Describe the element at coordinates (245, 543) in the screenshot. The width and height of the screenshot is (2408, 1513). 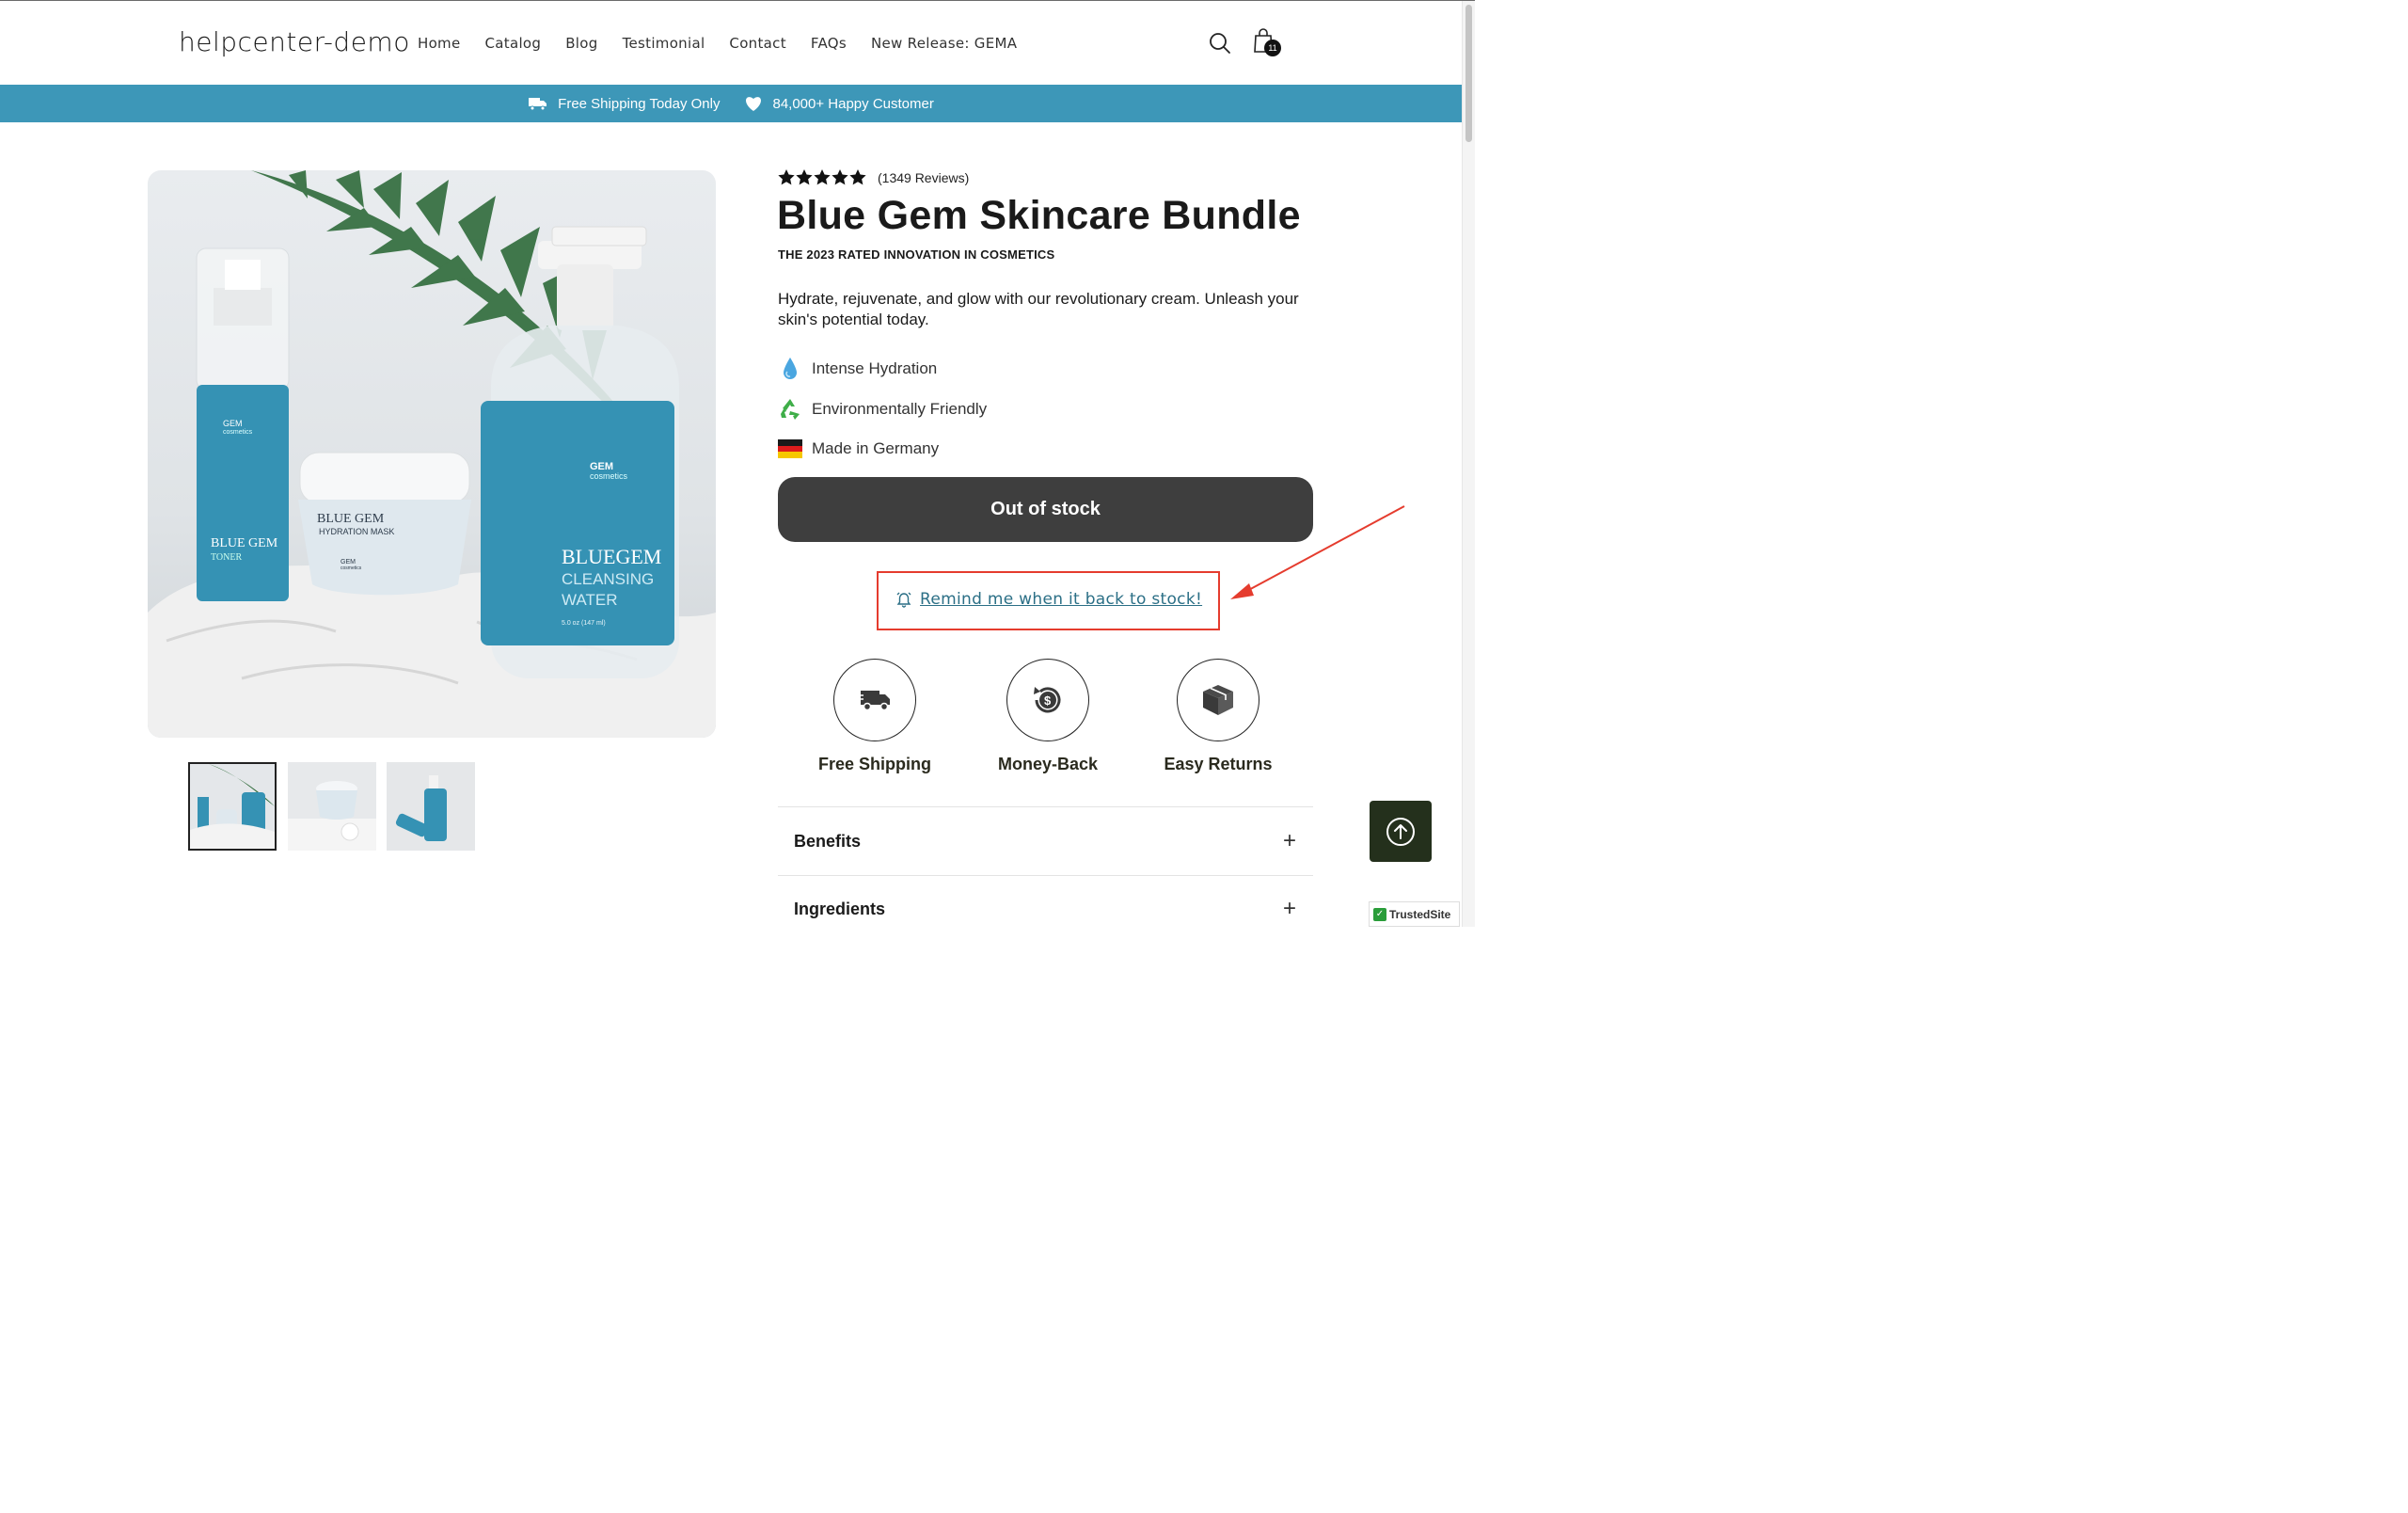
I see `toner-label: BLUE GEM` at that location.